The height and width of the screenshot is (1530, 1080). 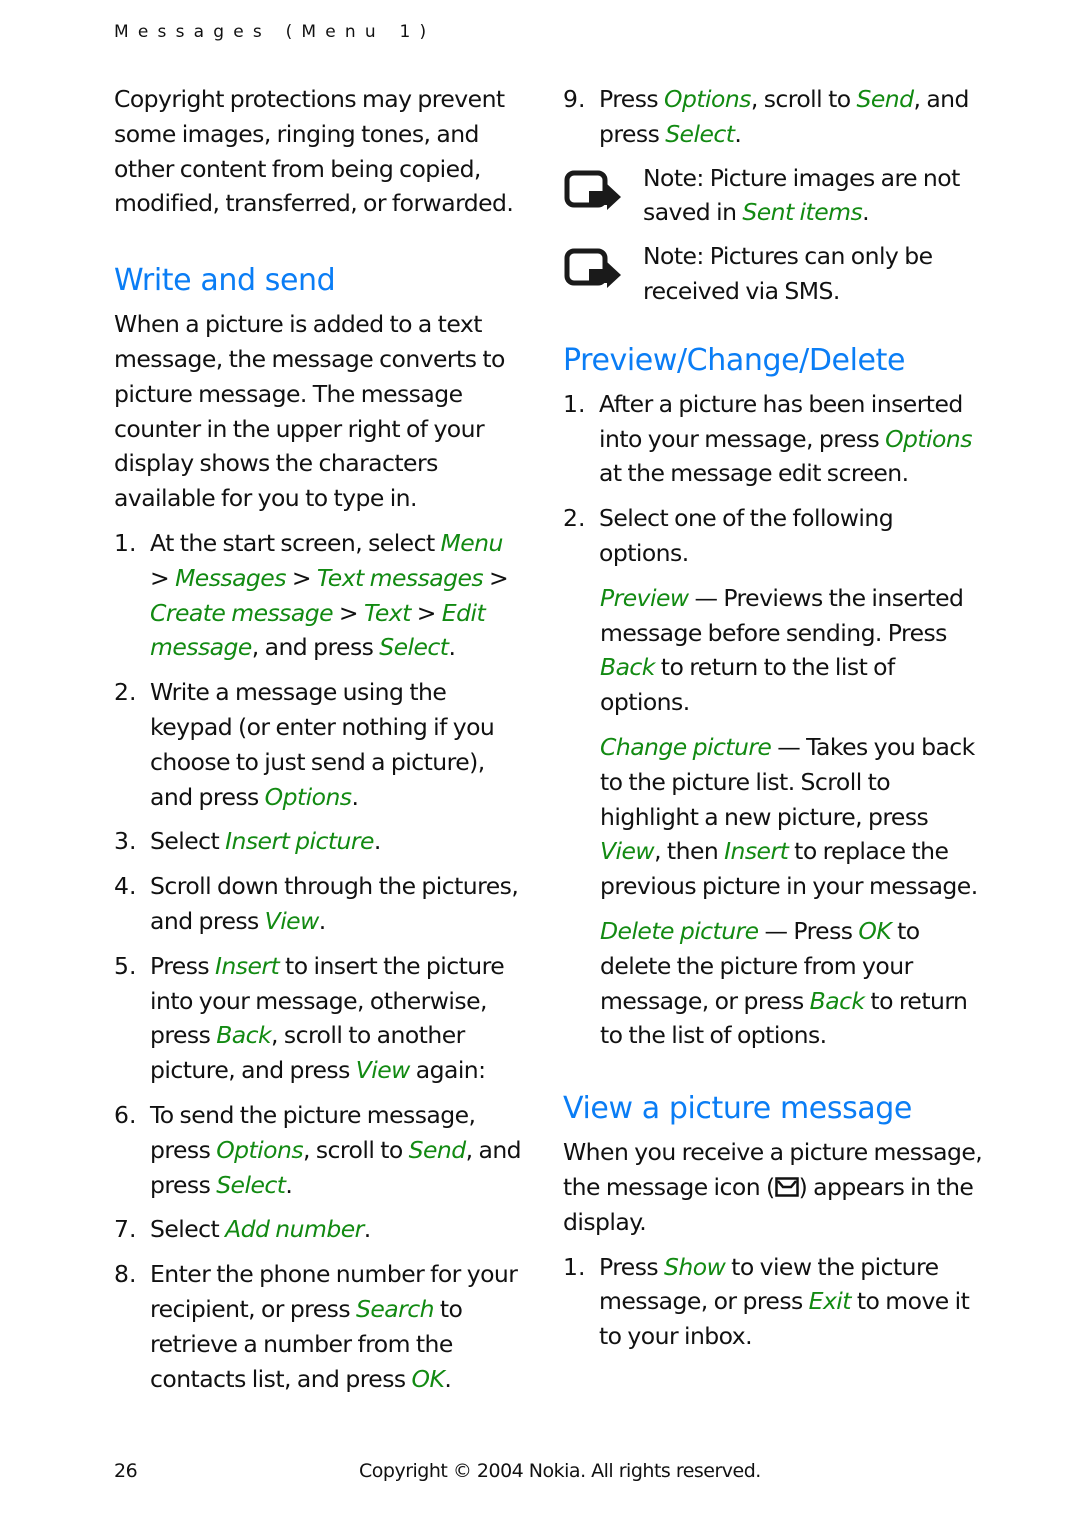 What do you see at coordinates (294, 1229) in the screenshot?
I see `menu-term: Add number` at bounding box center [294, 1229].